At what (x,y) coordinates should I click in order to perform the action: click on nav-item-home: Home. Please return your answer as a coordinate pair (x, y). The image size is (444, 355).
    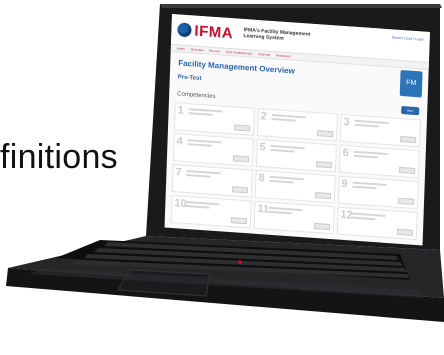
    Looking at the image, I should click on (181, 48).